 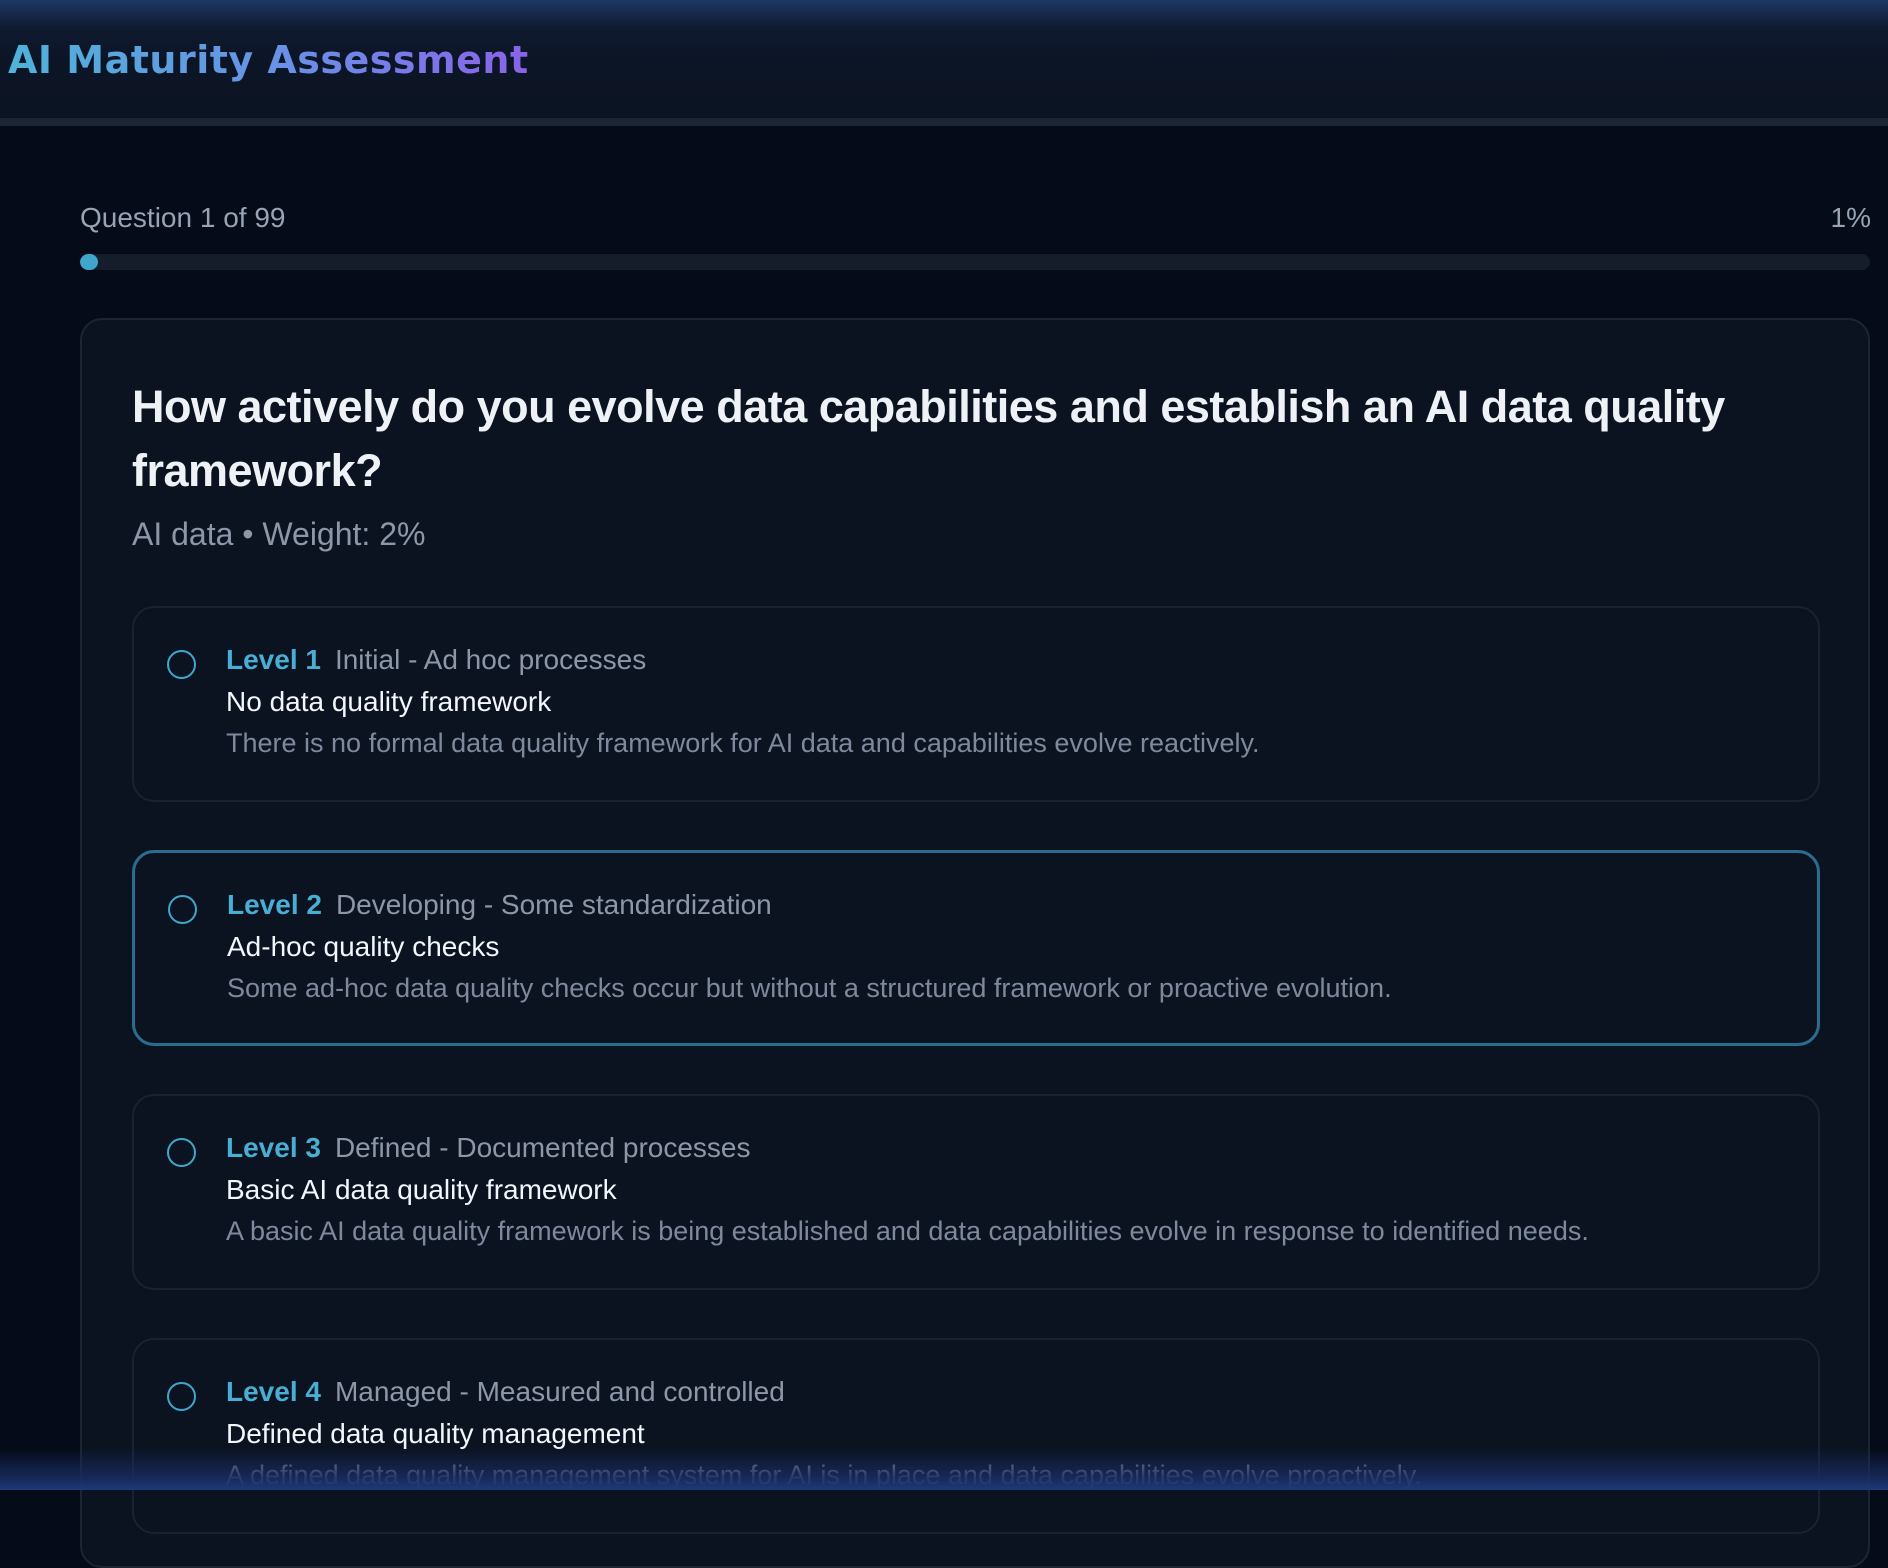 What do you see at coordinates (273, 1147) in the screenshot?
I see `option-level: Level 3` at bounding box center [273, 1147].